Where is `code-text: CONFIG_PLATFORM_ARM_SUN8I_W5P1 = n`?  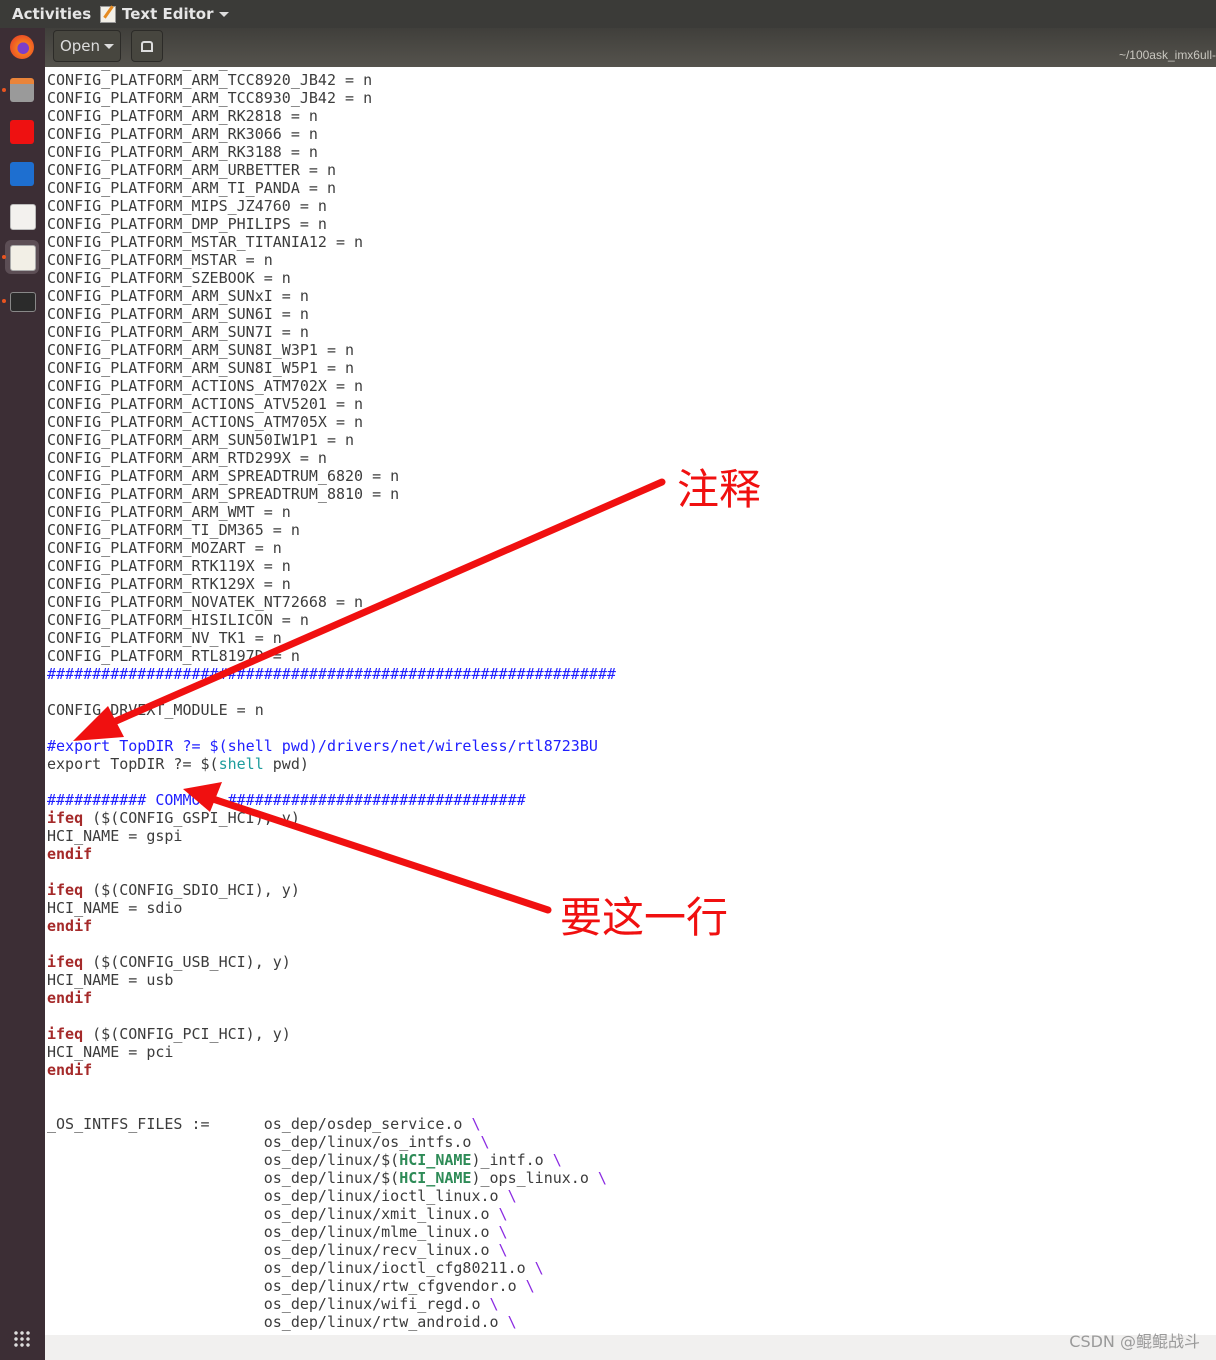 code-text: CONFIG_PLATFORM_ARM_SUN8I_W5P1 = n is located at coordinates (201, 368).